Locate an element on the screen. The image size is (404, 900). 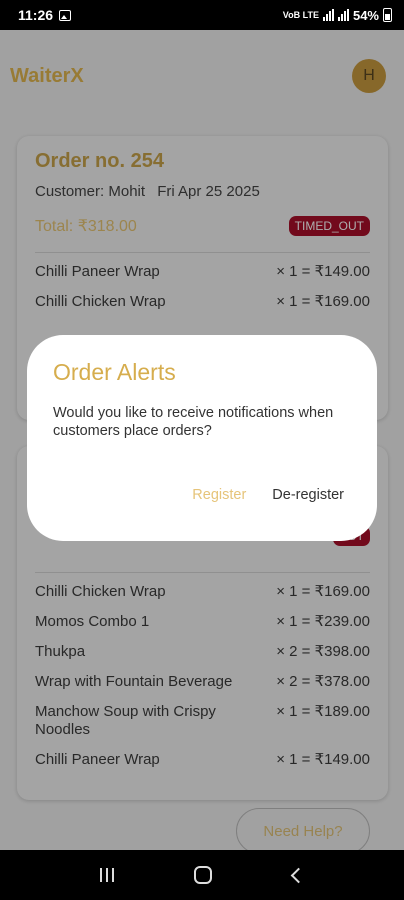
register-button: Register is located at coordinates (219, 495).